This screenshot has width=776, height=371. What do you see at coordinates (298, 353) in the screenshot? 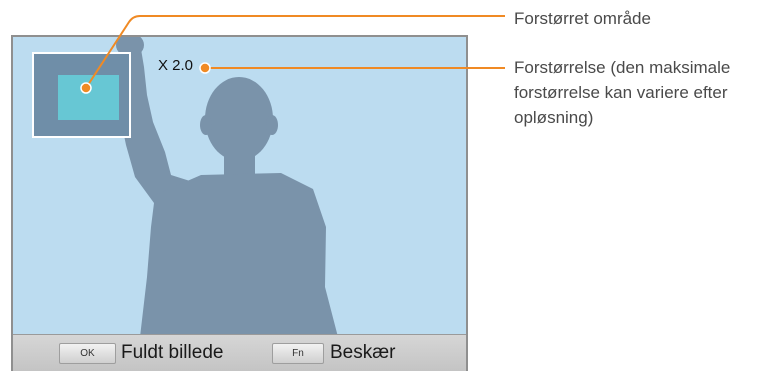
I see `fn-key-button: Fn` at bounding box center [298, 353].